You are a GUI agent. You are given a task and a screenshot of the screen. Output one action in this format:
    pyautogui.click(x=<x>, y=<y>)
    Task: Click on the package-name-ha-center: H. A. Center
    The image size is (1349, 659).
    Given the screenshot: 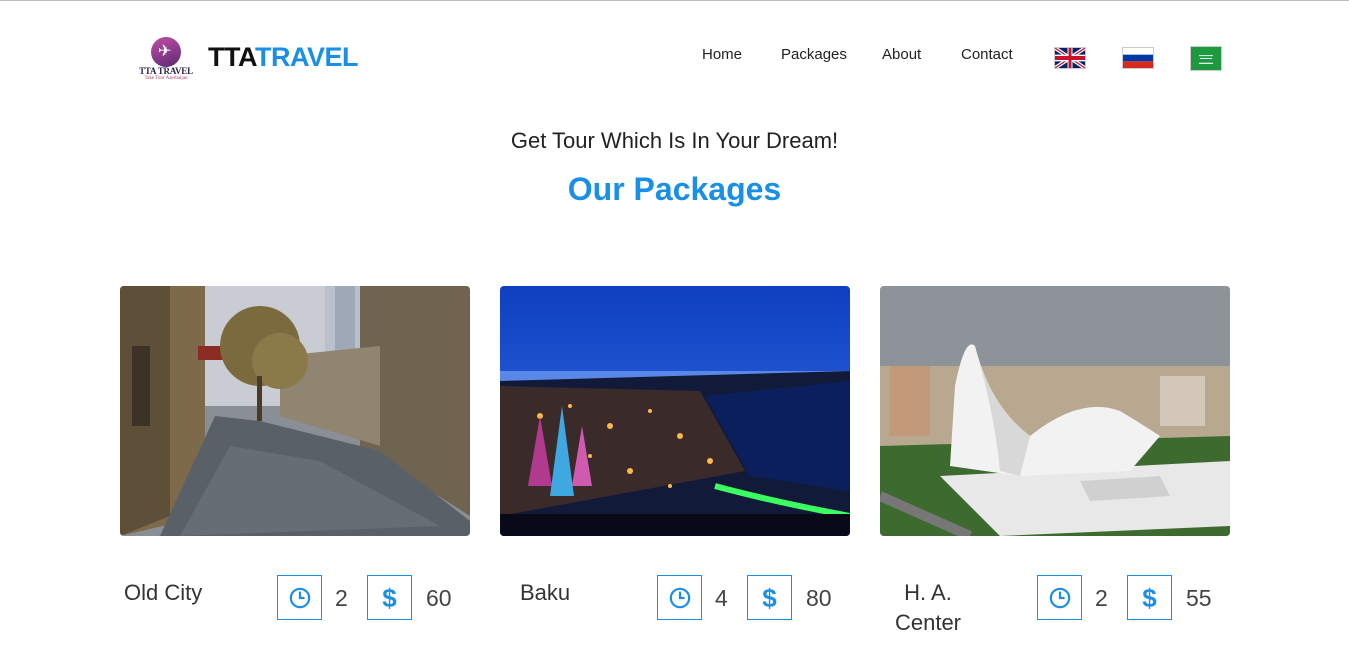 What is the action you would take?
    pyautogui.click(x=928, y=607)
    